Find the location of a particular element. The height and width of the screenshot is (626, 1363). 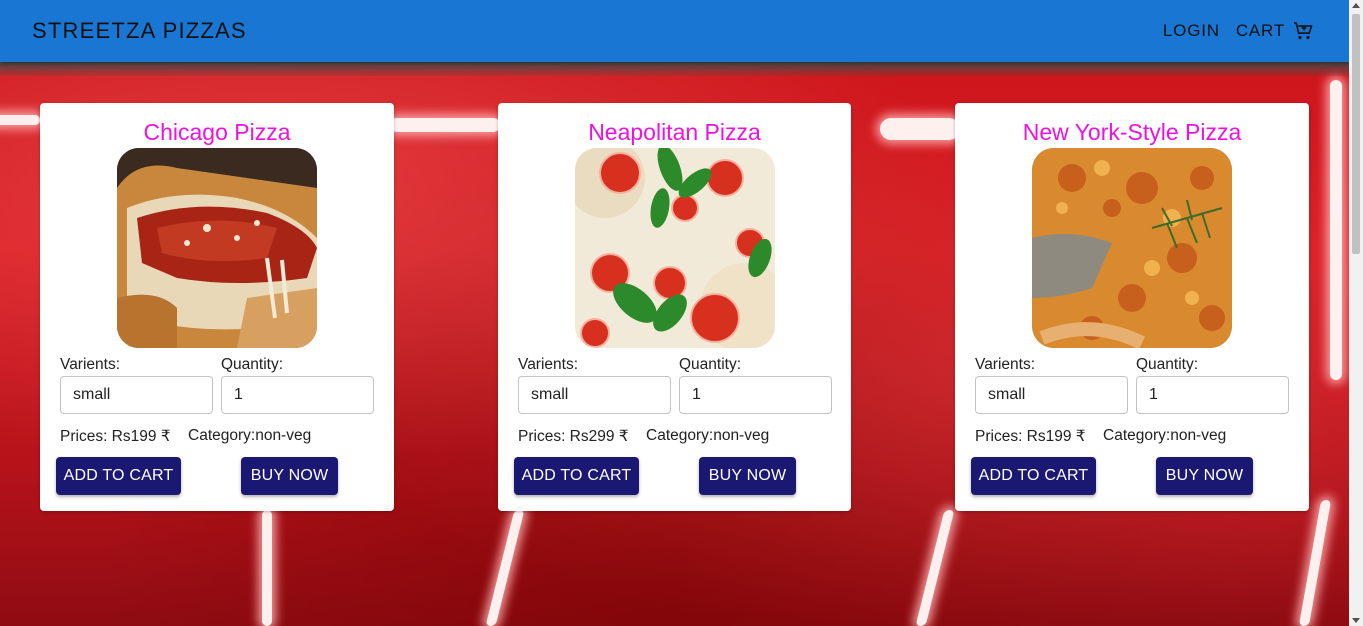

app-bar: STREETZA PIZZAS LOGIN CART is located at coordinates (674, 31).